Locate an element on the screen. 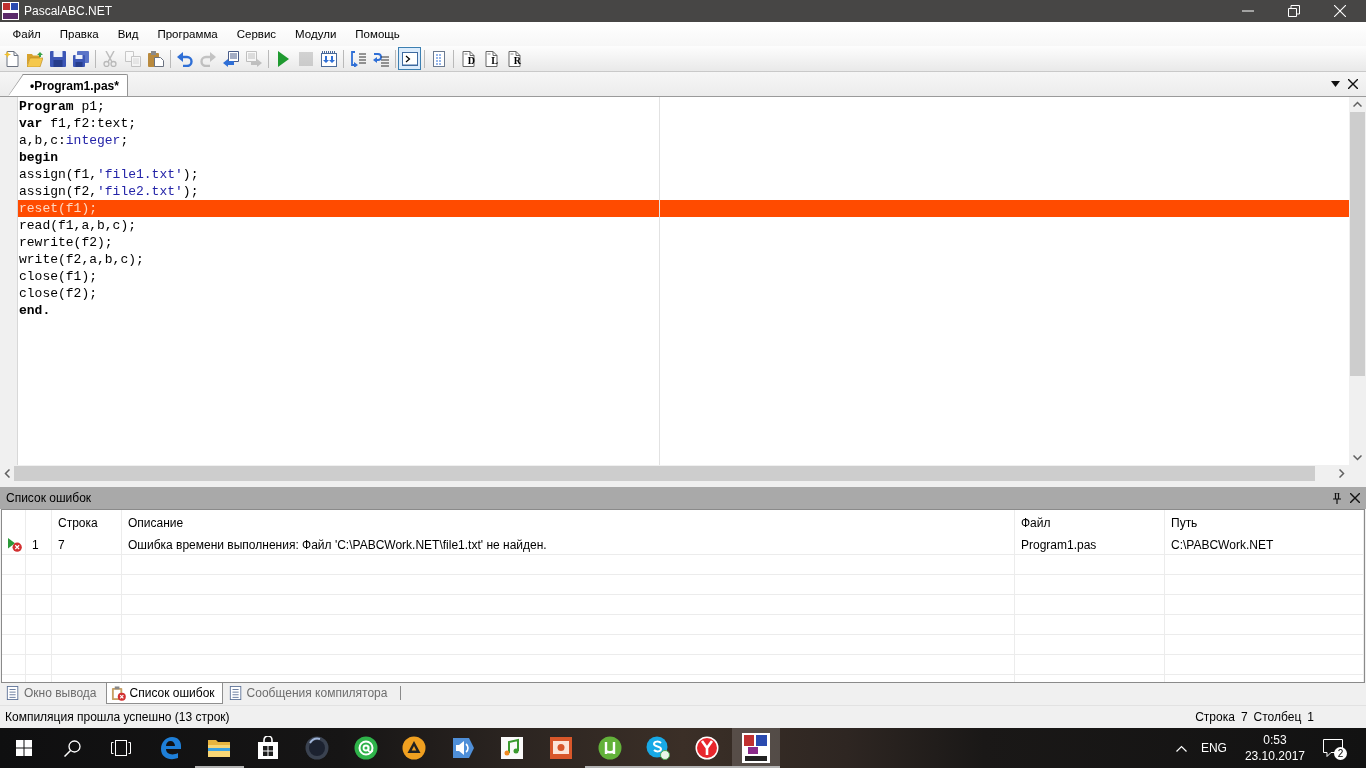 The height and width of the screenshot is (768, 1366). page-letter-button: R is located at coordinates (513, 58).